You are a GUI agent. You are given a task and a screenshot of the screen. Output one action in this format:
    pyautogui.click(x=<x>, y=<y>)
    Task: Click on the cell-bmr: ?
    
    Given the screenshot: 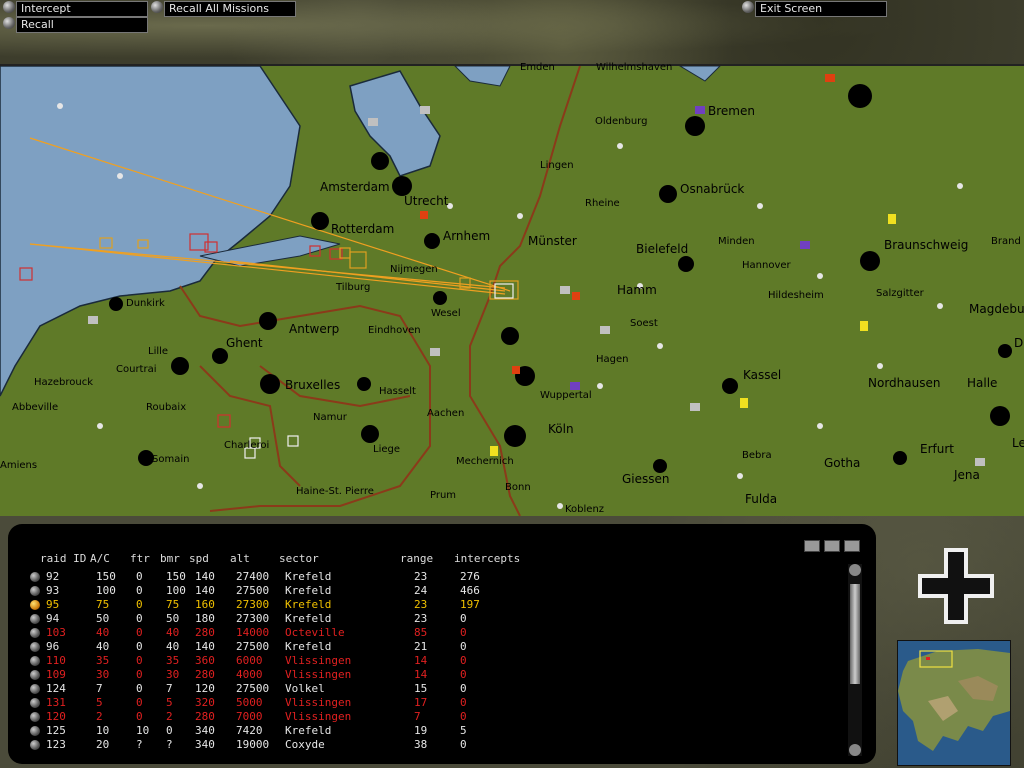 What is the action you would take?
    pyautogui.click(x=169, y=744)
    